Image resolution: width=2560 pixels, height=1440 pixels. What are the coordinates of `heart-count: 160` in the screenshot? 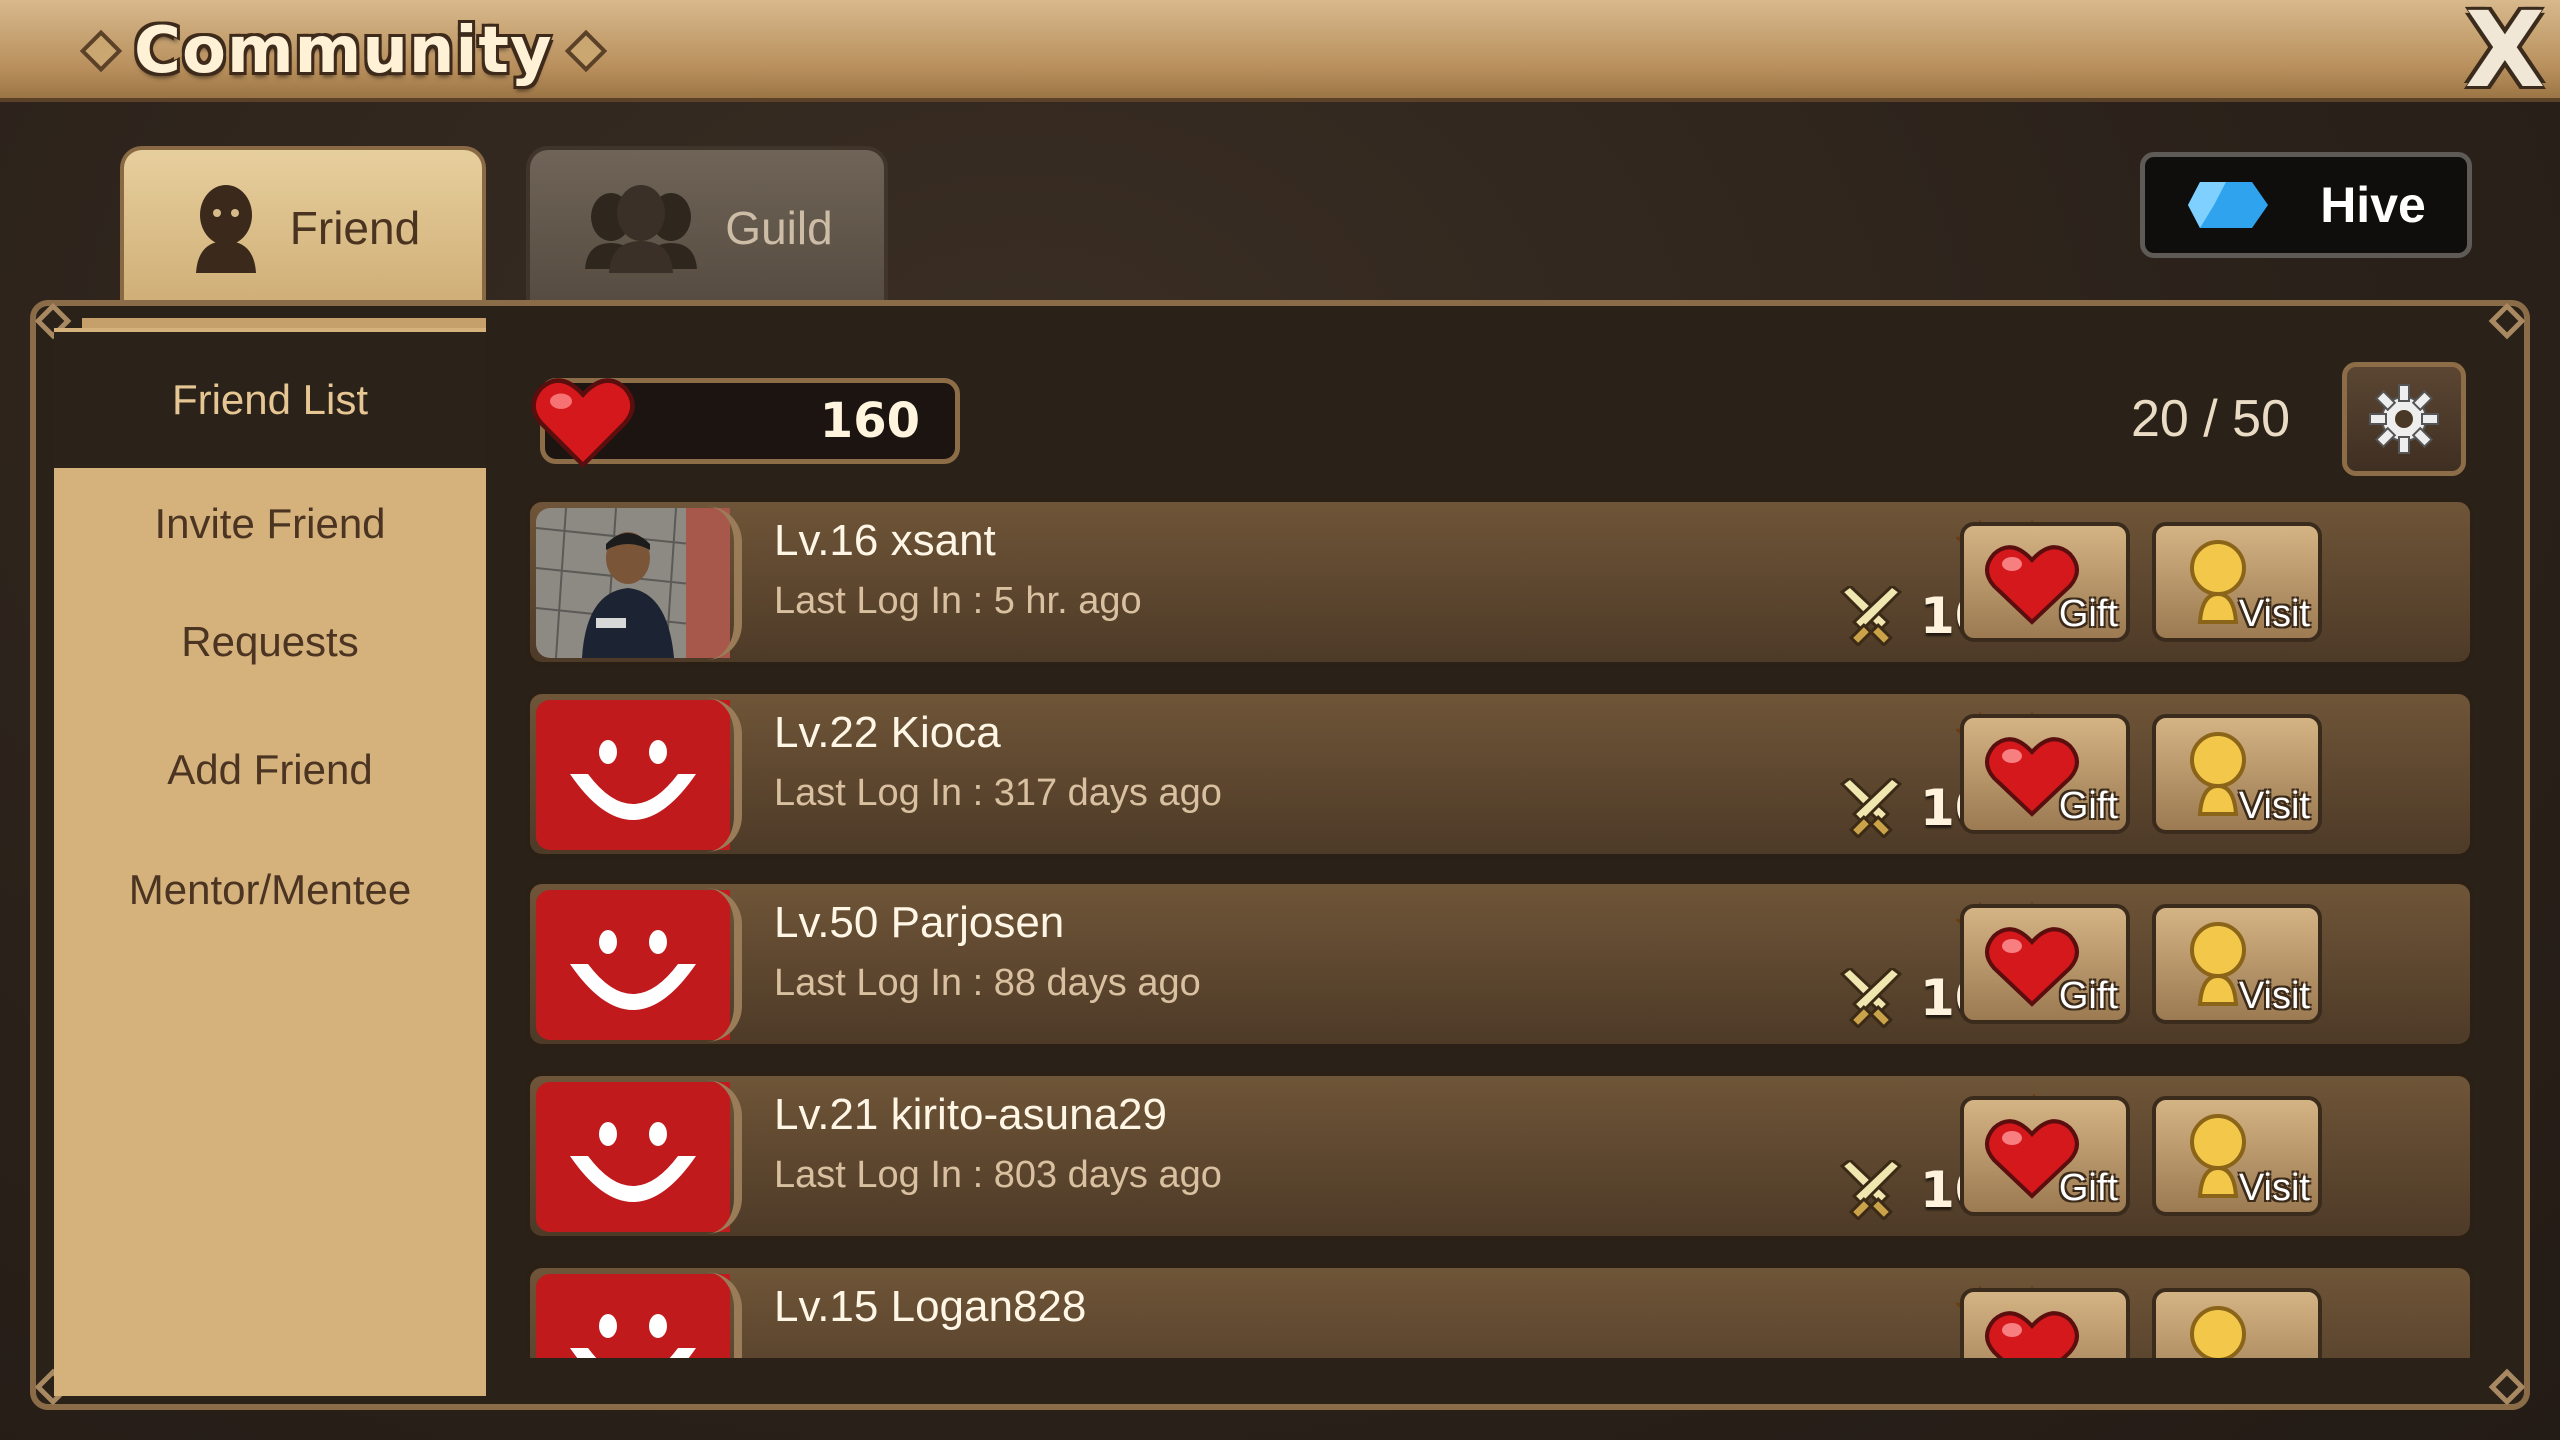 It's located at (869, 421).